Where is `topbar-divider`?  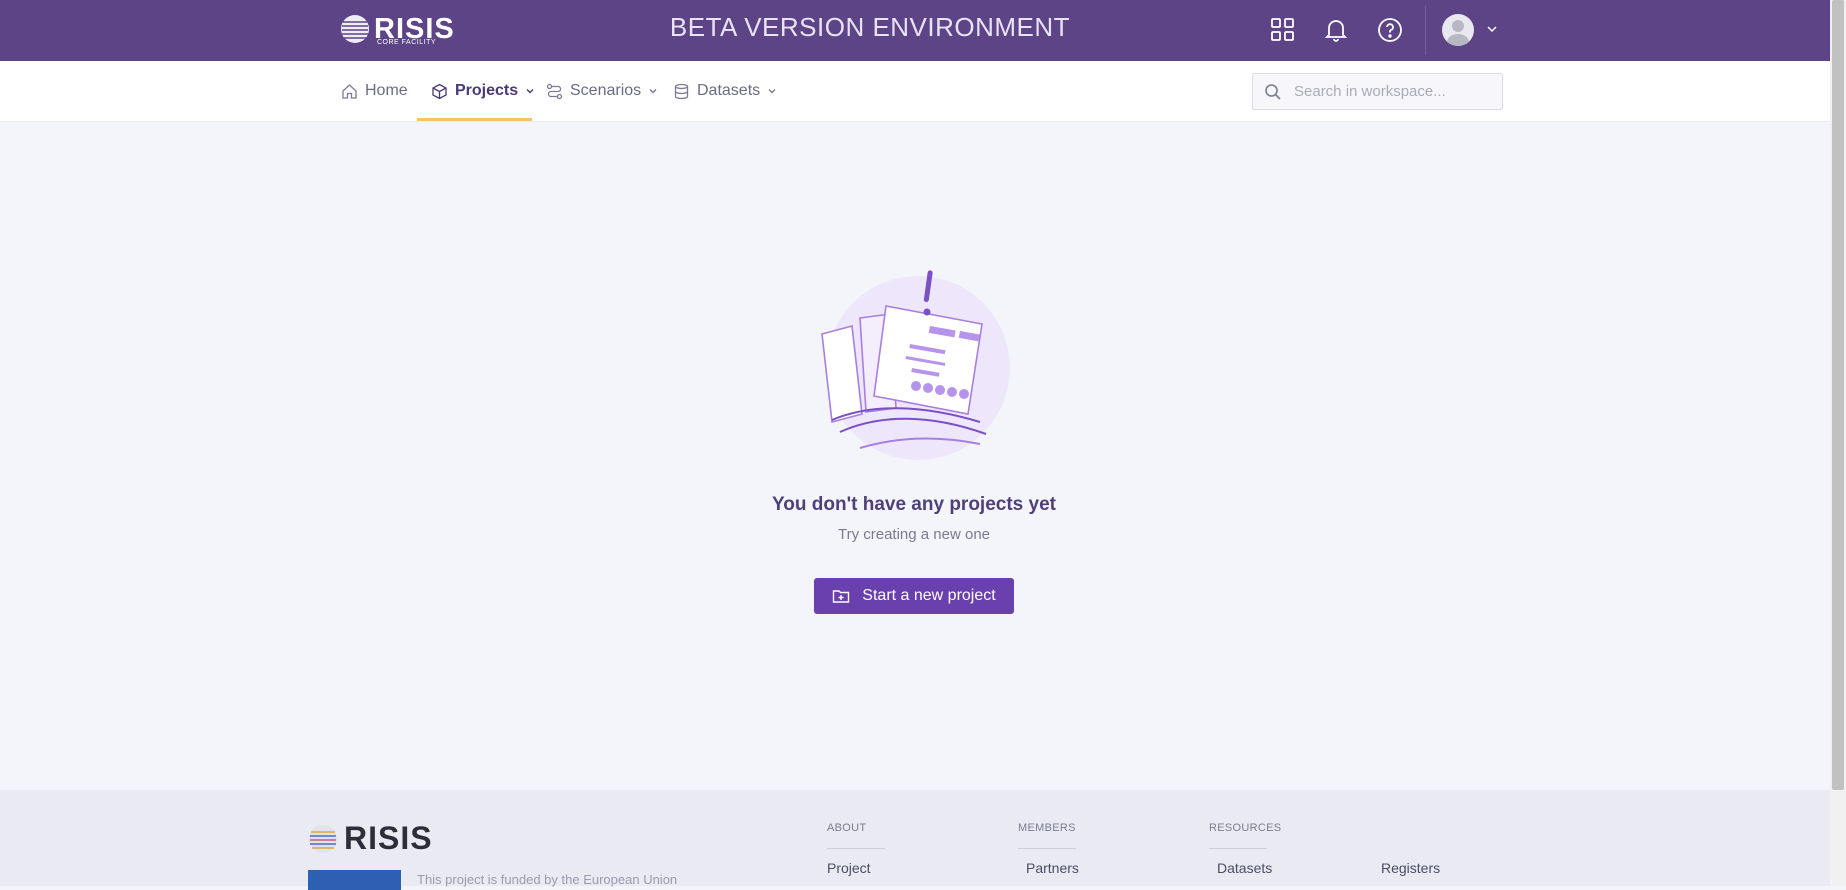 topbar-divider is located at coordinates (1425, 30).